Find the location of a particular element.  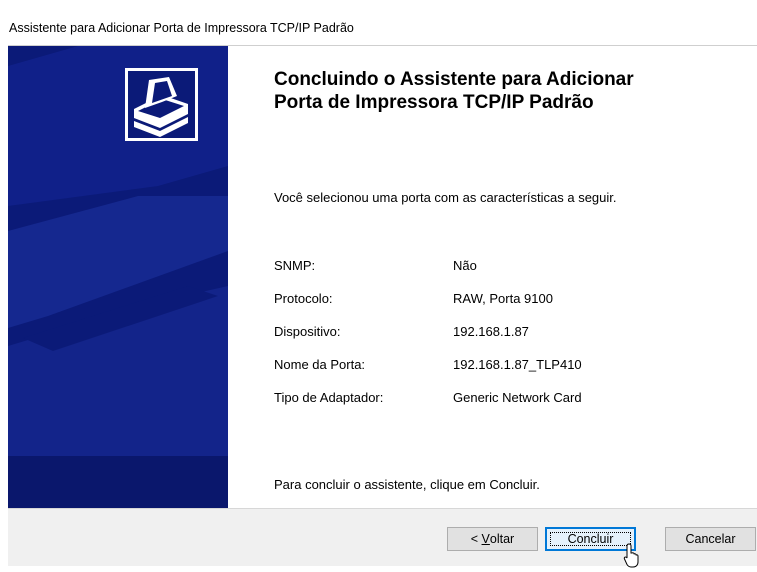

detail-label: Protocolo: is located at coordinates (303, 298).